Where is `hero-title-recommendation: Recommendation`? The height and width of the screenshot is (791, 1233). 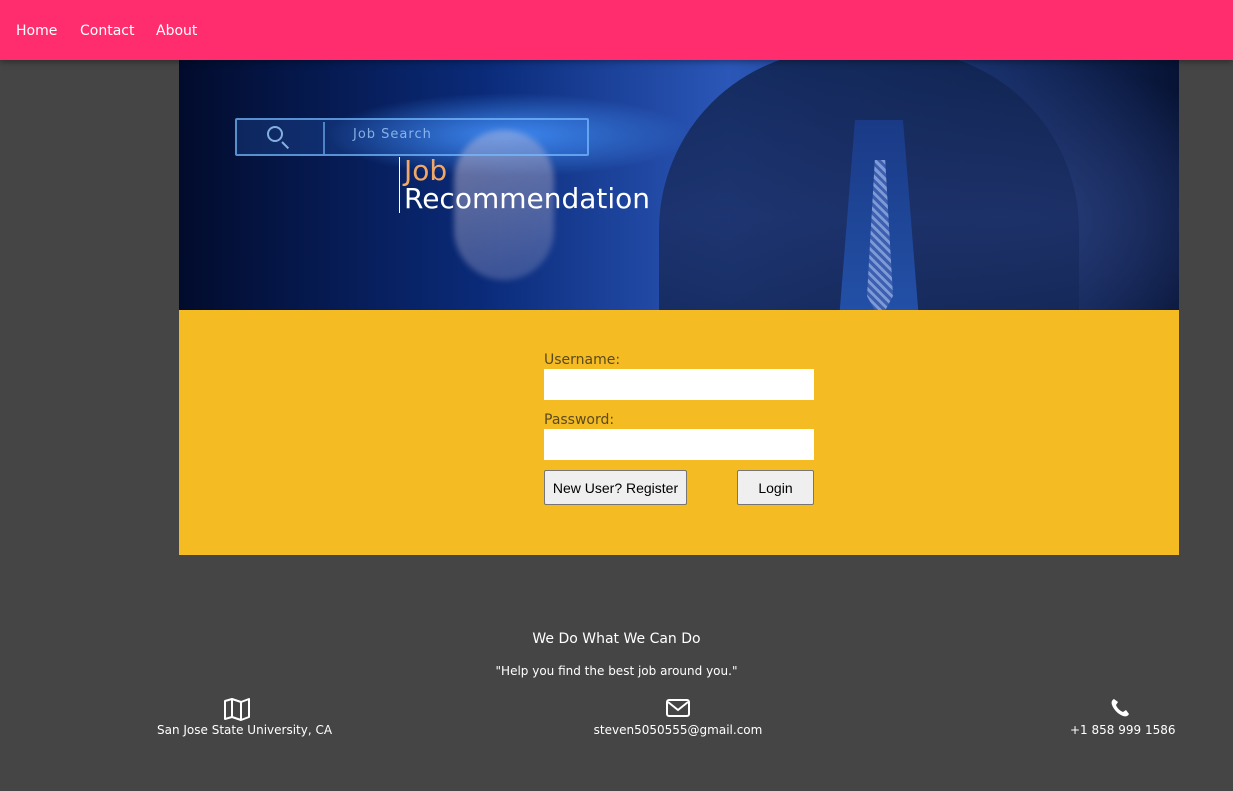
hero-title-recommendation: Recommendation is located at coordinates (527, 198).